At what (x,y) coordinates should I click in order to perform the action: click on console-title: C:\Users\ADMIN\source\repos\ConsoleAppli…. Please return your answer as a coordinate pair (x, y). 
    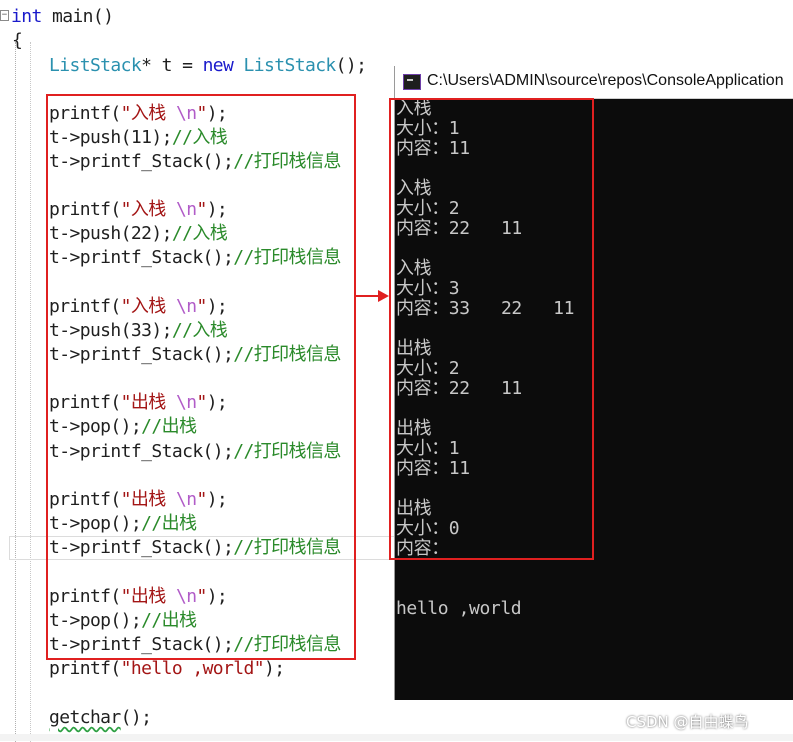
    Looking at the image, I should click on (605, 80).